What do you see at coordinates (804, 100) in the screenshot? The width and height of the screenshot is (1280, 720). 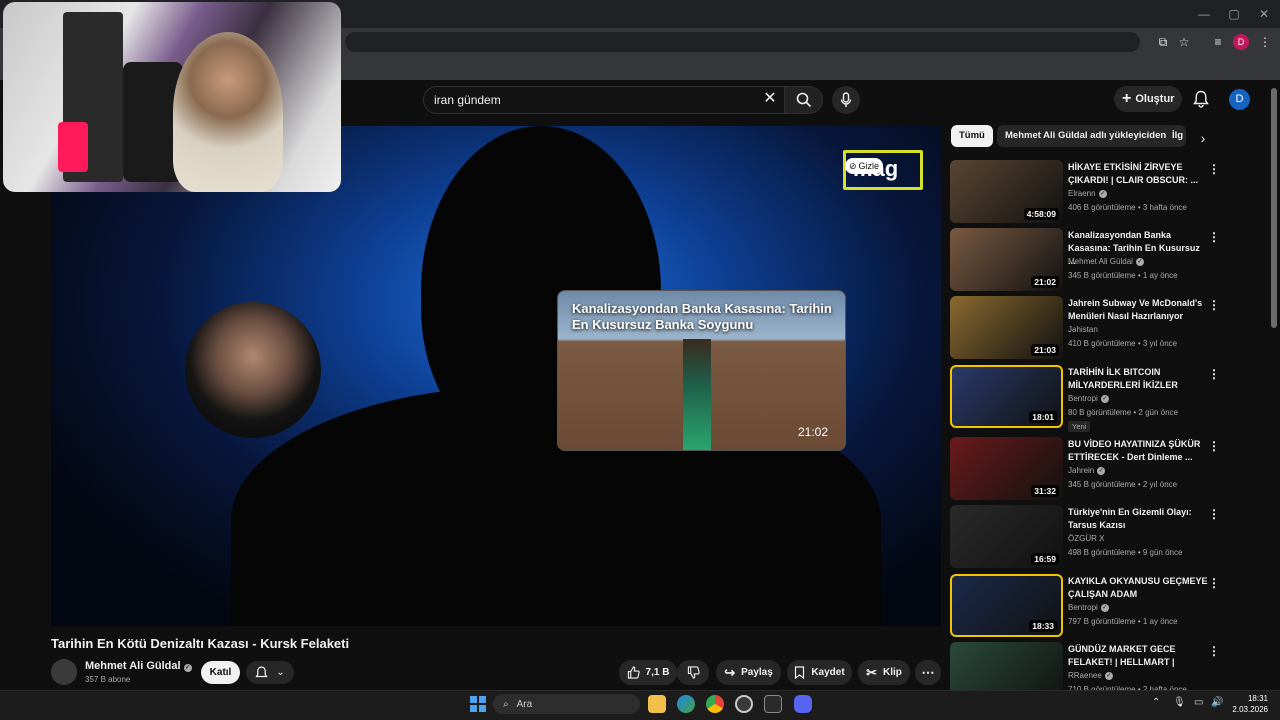 I see `search-button` at bounding box center [804, 100].